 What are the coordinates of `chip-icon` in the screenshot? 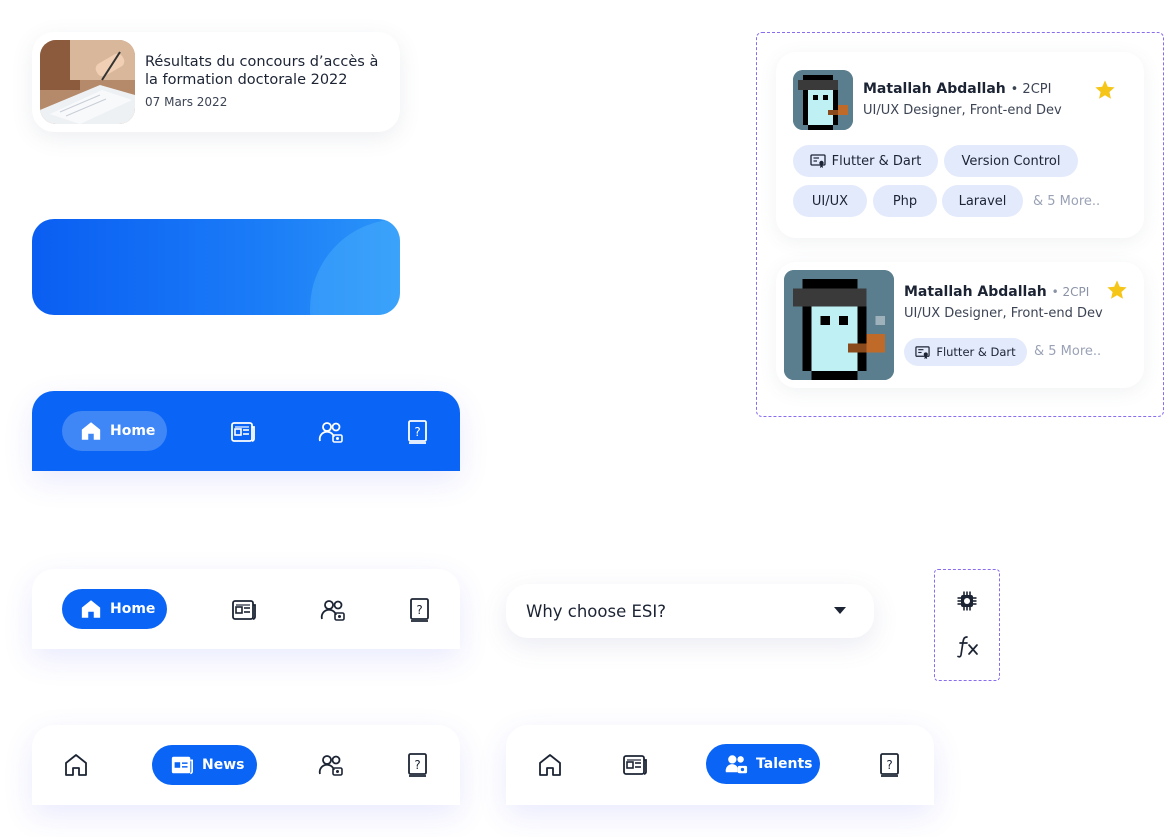 It's located at (967, 601).